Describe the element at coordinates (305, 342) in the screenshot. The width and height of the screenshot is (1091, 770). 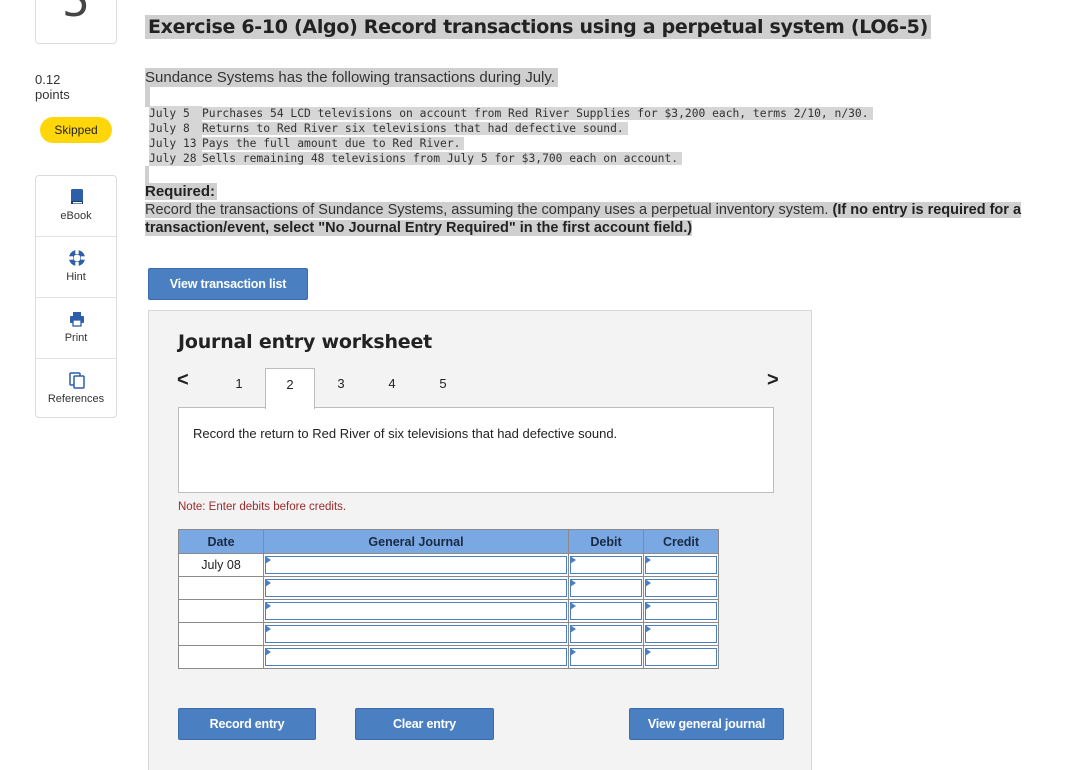
I see `worksheet-title: Journal entry worksheet` at that location.